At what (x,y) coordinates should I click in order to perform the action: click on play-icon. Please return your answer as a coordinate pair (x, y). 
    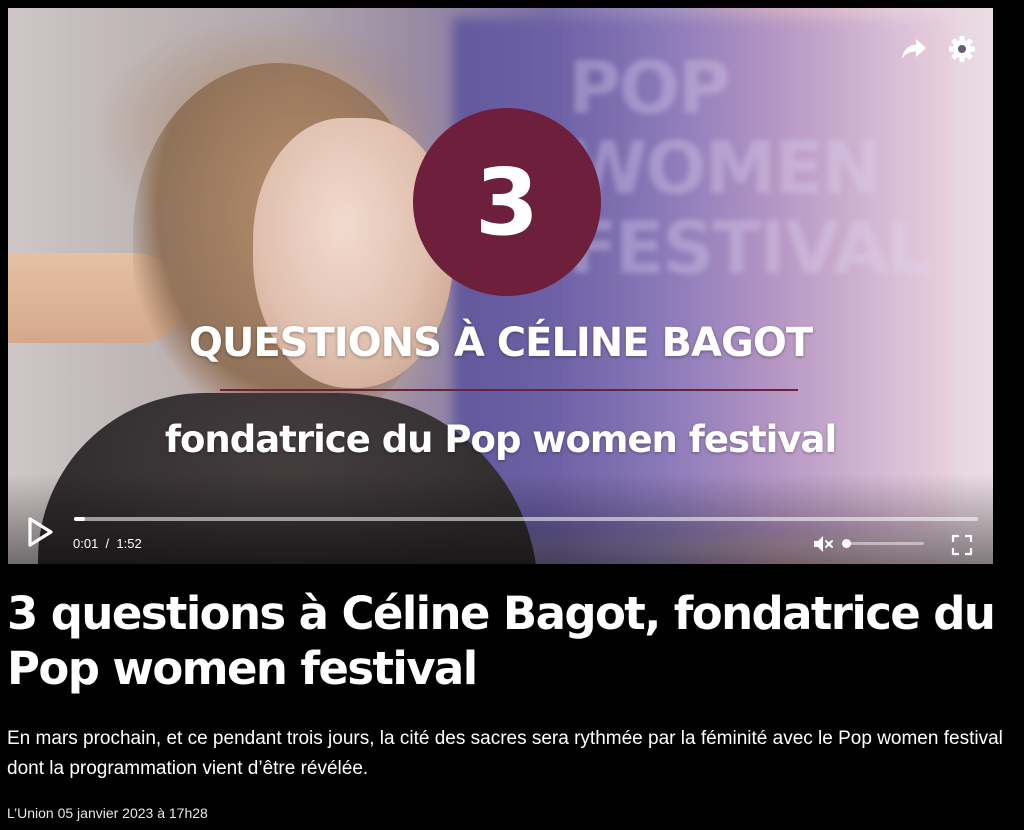
    Looking at the image, I should click on (40, 532).